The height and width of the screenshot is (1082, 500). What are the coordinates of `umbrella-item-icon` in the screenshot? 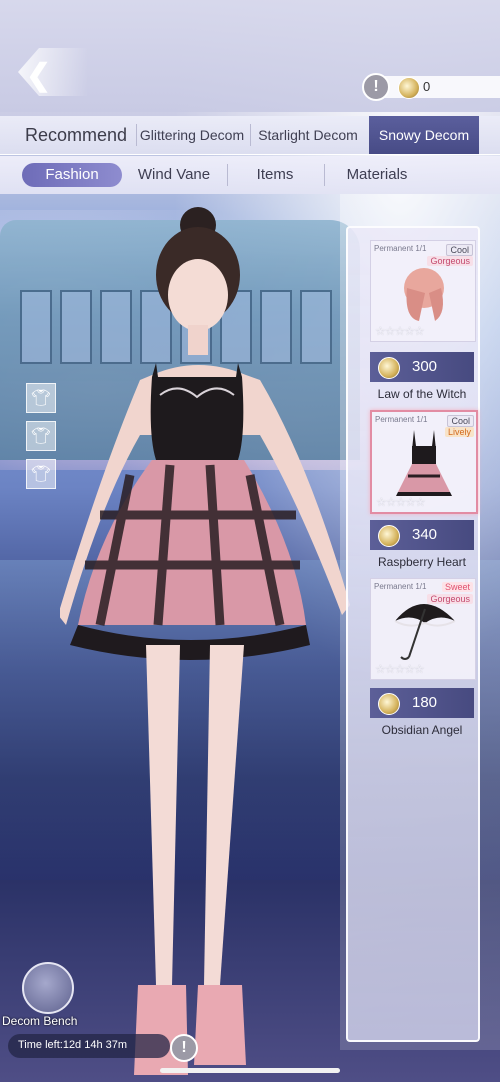 It's located at (425, 632).